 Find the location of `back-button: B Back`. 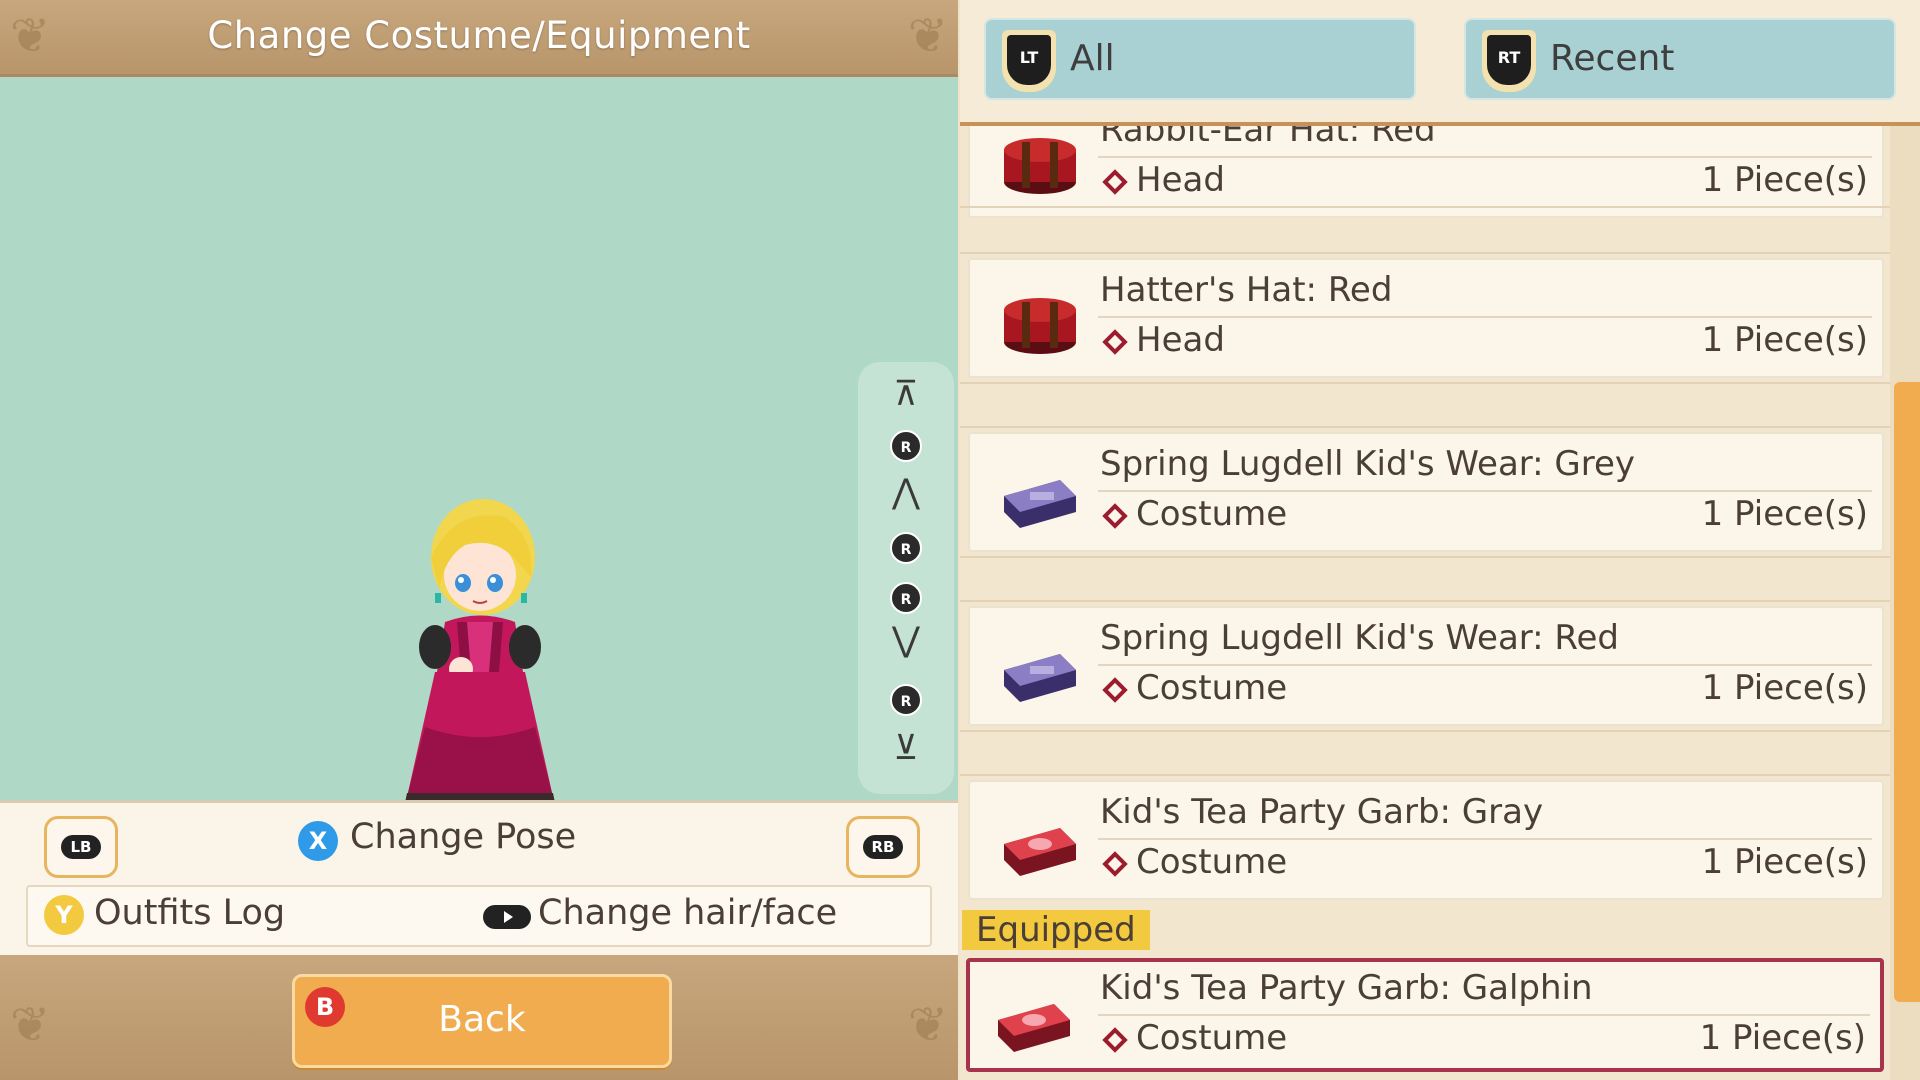

back-button: B Back is located at coordinates (482, 1021).